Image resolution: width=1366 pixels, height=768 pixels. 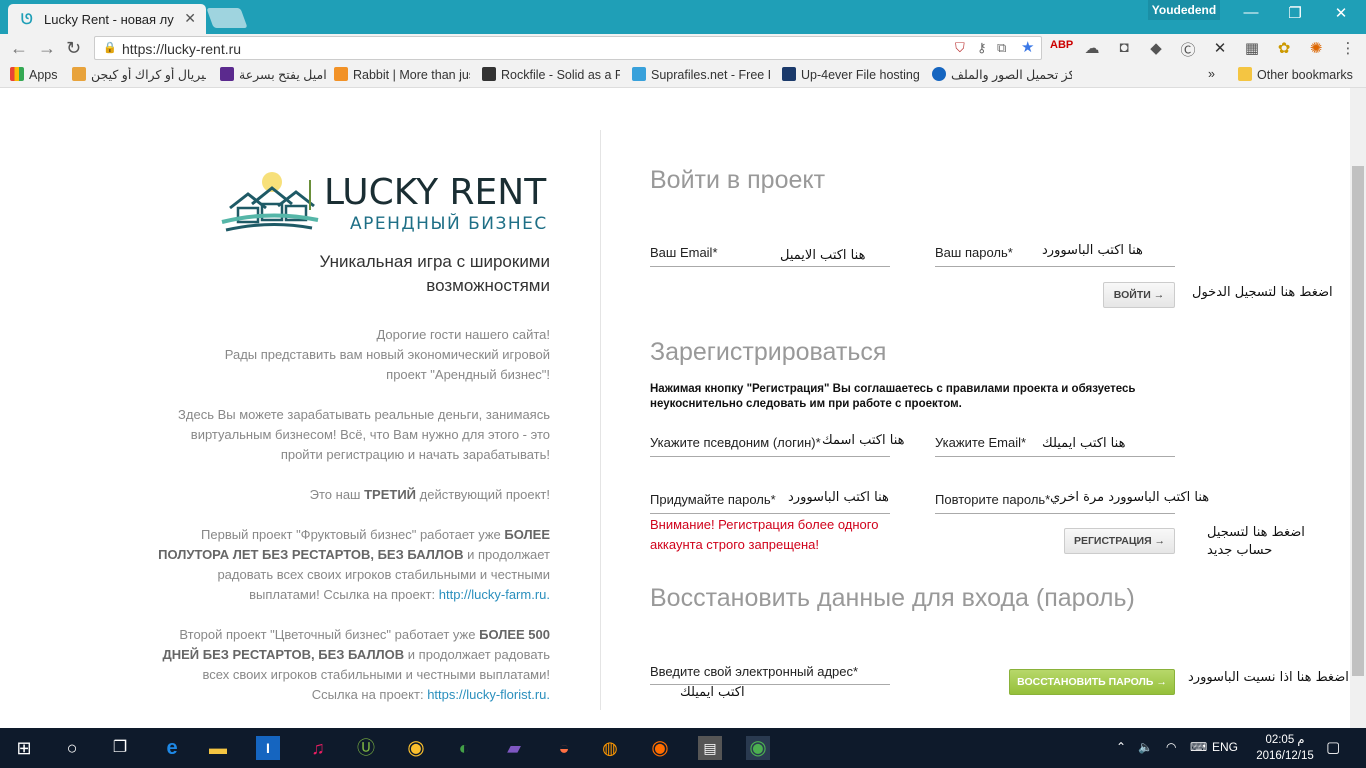 What do you see at coordinates (19, 48) in the screenshot?
I see `back-icon: ←` at bounding box center [19, 48].